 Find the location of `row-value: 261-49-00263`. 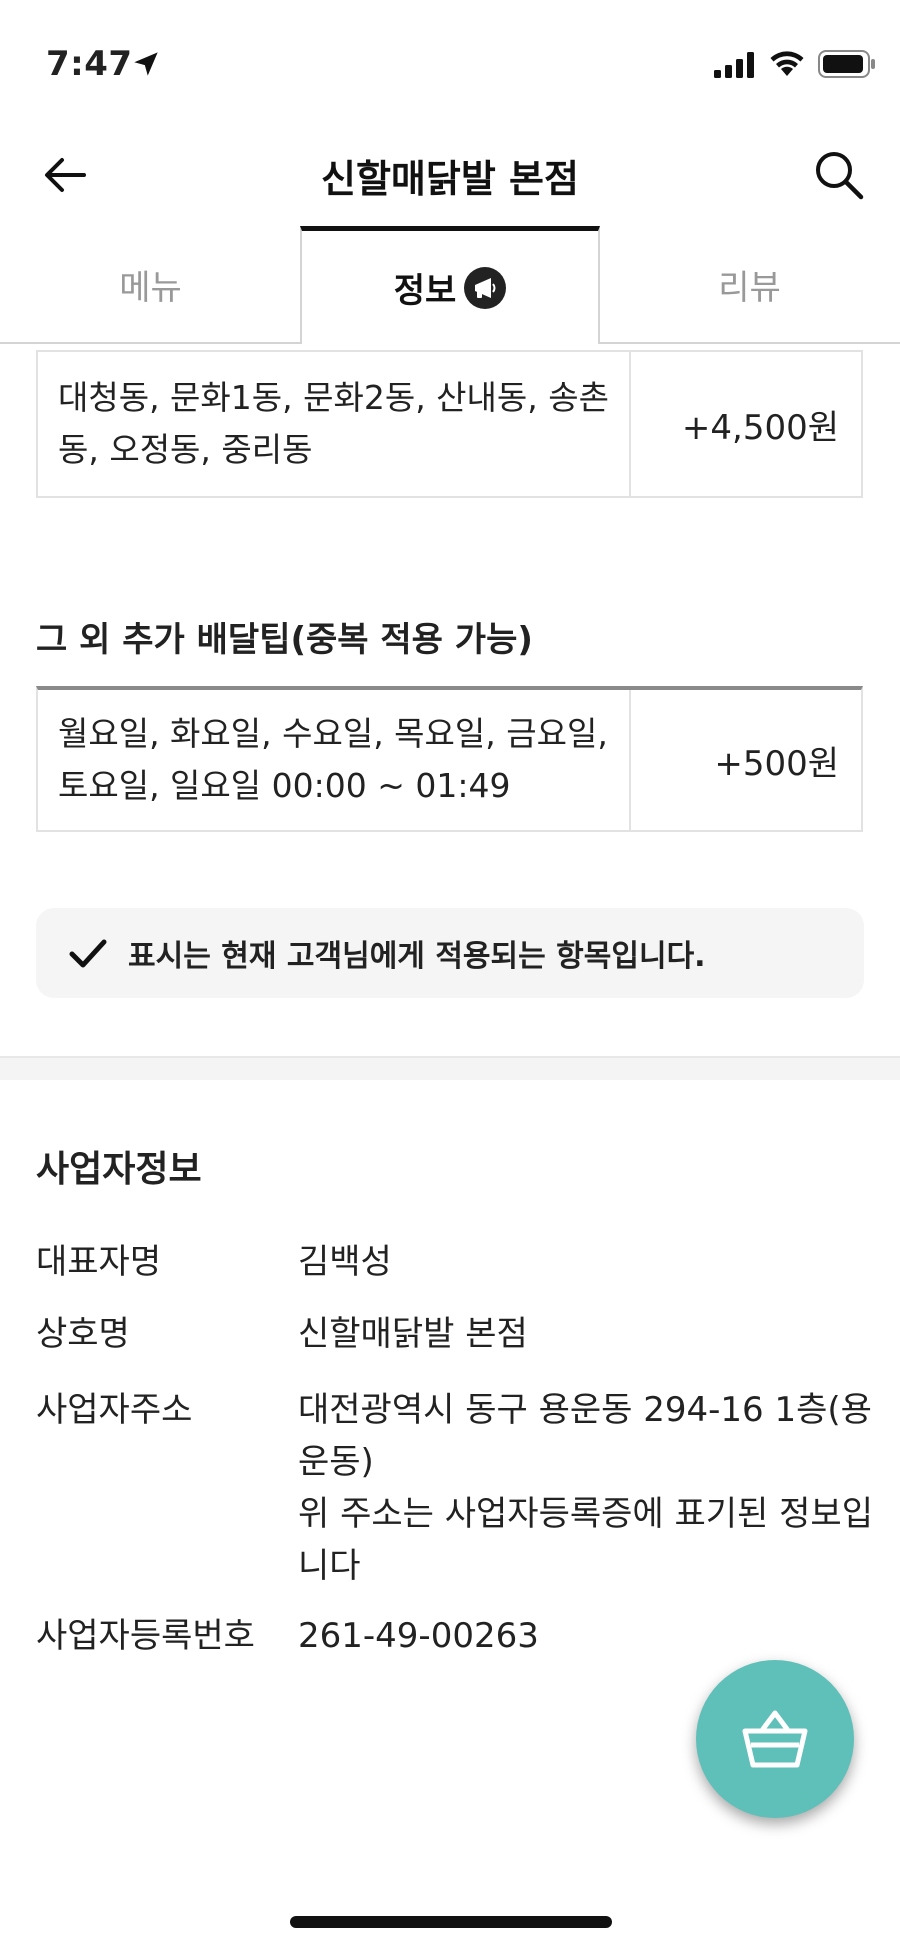

row-value: 261-49-00263 is located at coordinates (418, 1636).